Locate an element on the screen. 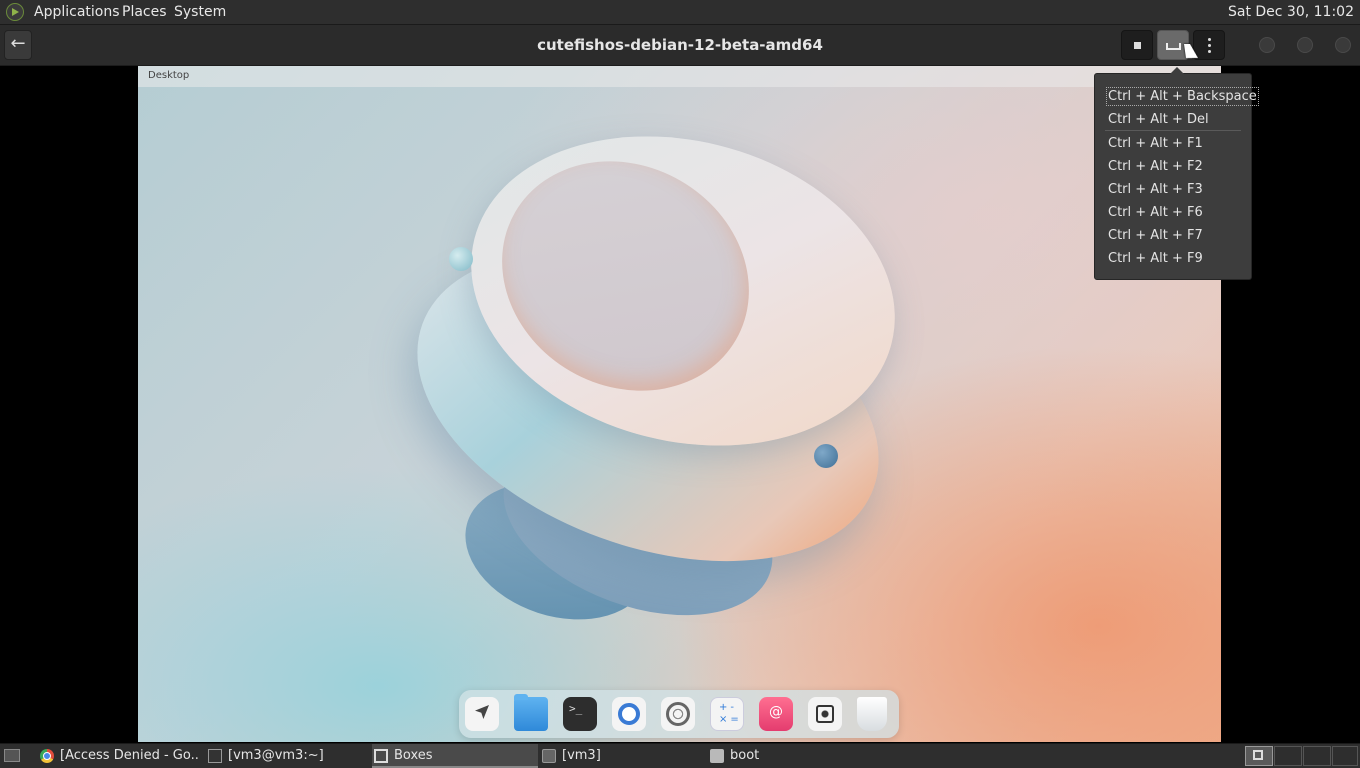  boxes-icon is located at coordinates (381, 756).